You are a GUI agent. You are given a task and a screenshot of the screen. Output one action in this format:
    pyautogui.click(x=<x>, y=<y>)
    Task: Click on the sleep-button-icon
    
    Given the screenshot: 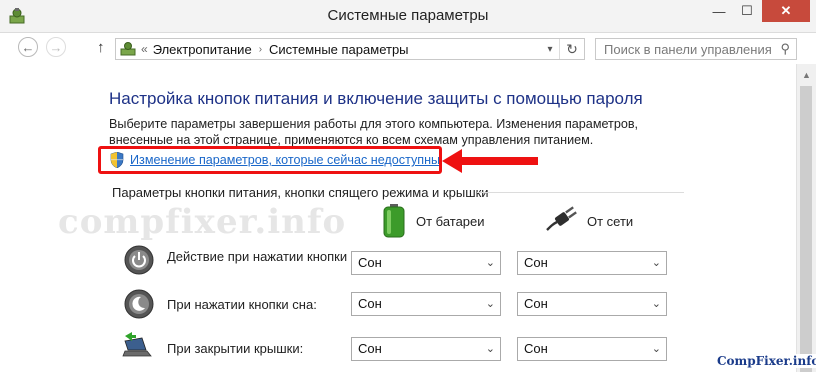 What is the action you would take?
    pyautogui.click(x=139, y=304)
    